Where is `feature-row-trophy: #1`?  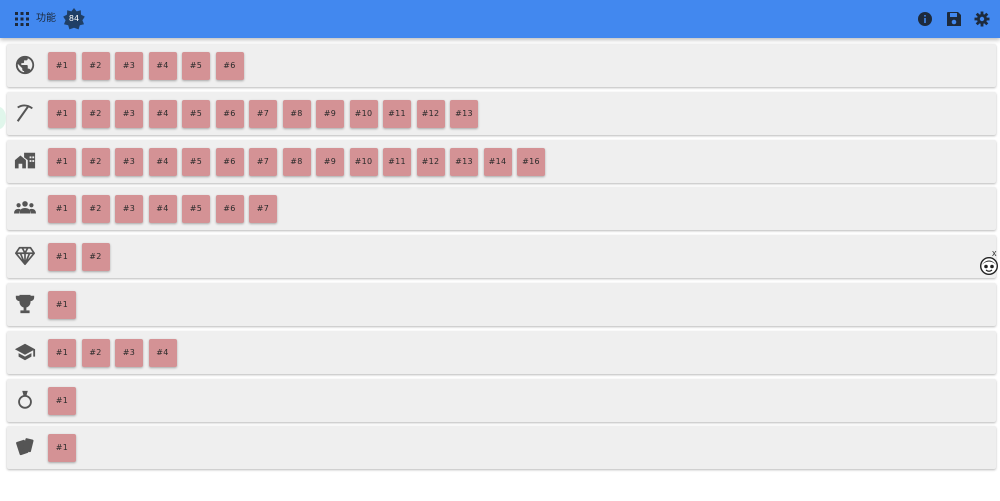
feature-row-trophy: #1 is located at coordinates (501, 304).